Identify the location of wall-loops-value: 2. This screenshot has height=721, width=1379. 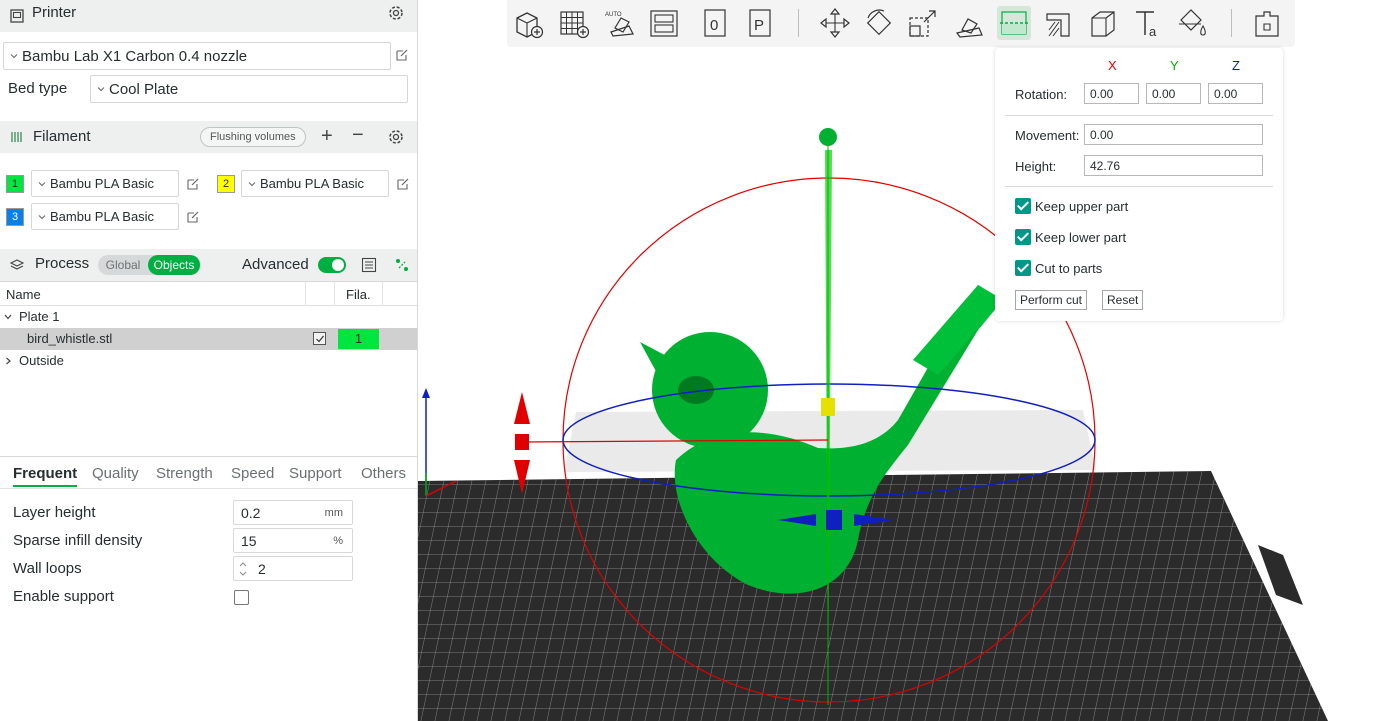
(262, 568).